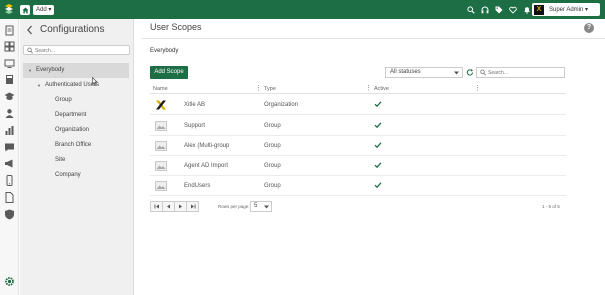 The image size is (605, 295). I want to click on config-search-field, so click(76, 50).